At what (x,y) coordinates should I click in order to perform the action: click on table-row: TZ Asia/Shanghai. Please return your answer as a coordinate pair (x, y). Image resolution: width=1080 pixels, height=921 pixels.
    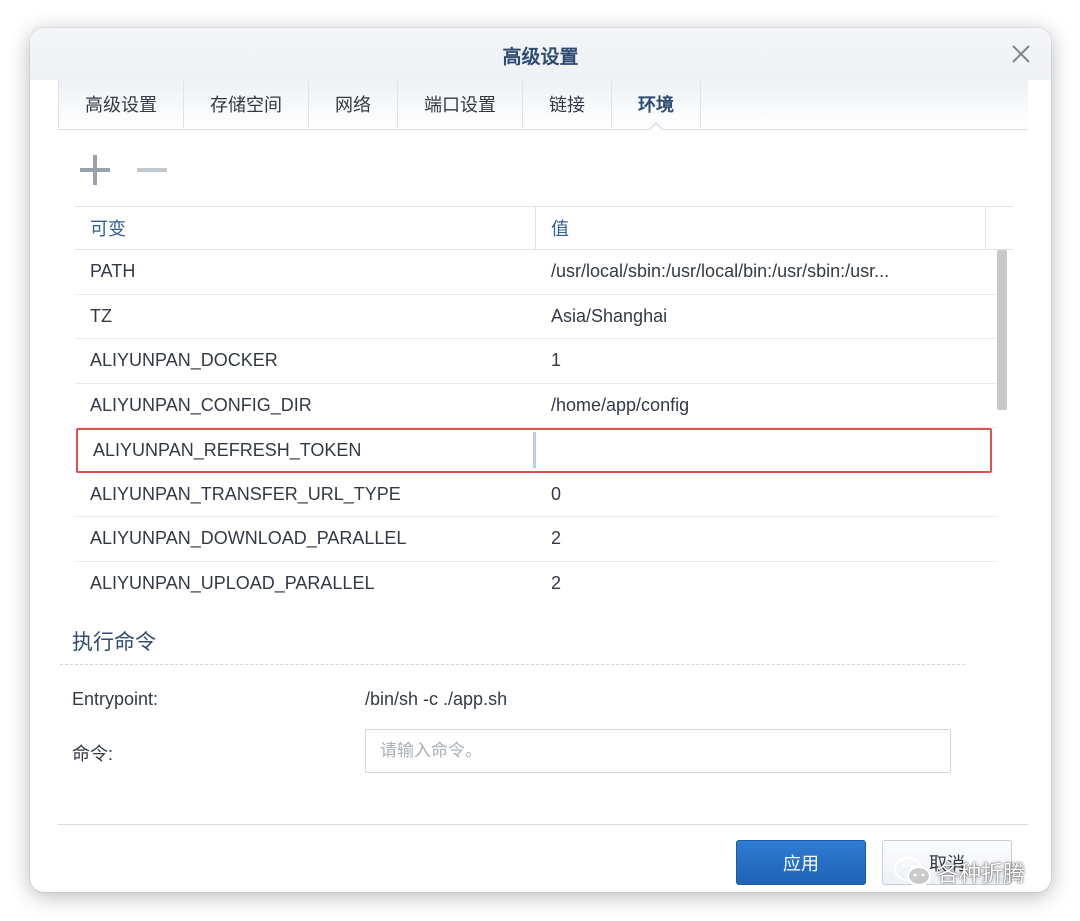
    Looking at the image, I should click on (536, 317).